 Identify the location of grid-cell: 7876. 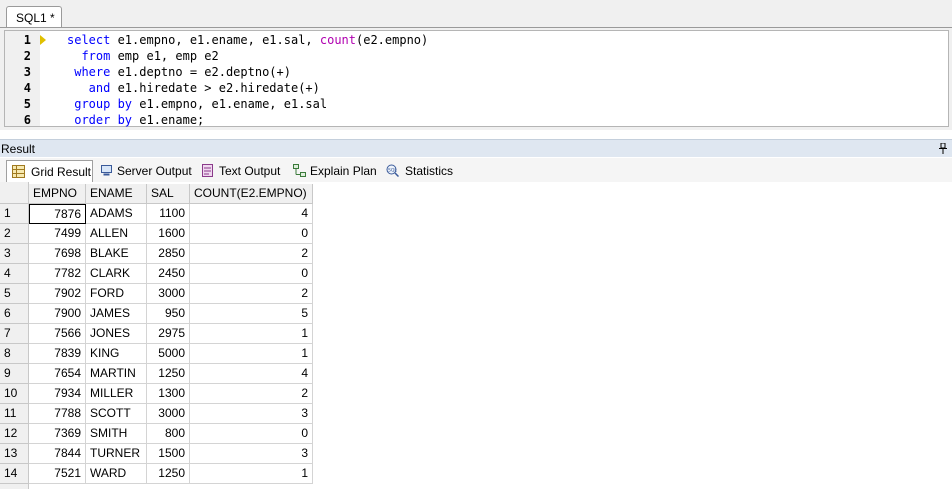
(57, 214).